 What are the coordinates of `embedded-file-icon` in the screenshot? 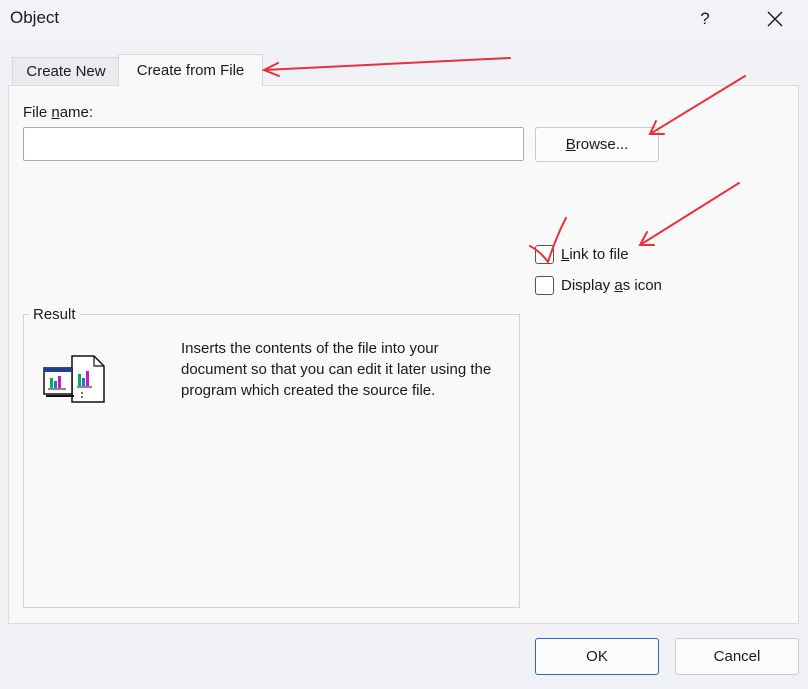 It's located at (74, 379).